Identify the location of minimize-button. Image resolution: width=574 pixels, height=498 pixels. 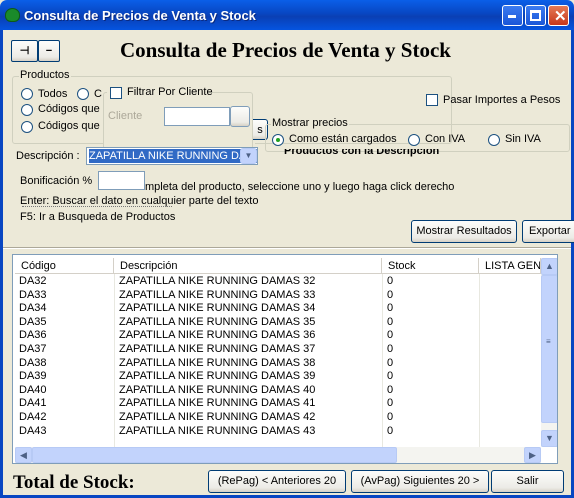
(512, 15).